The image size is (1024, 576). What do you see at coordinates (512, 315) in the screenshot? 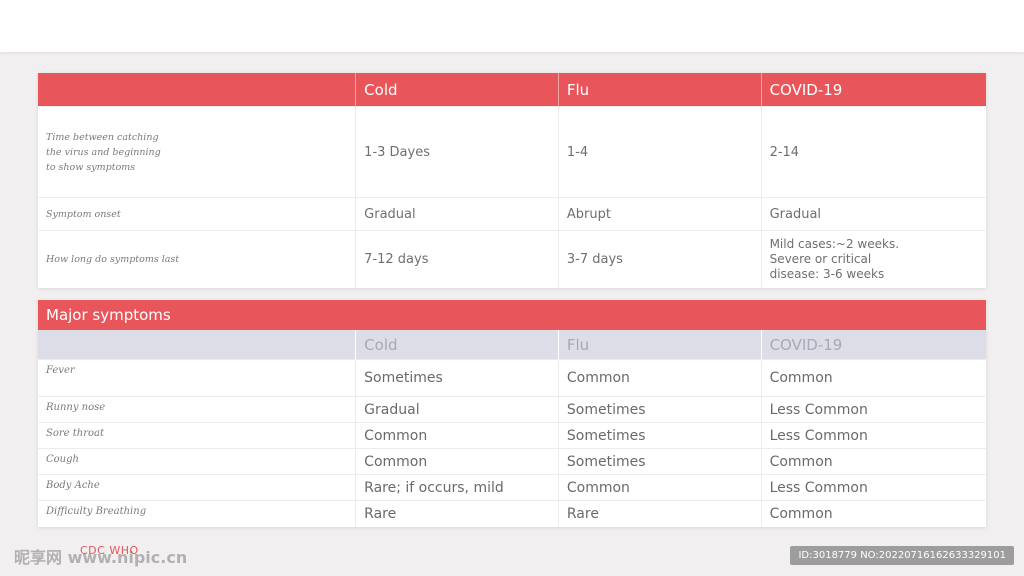
I see `major-symptoms-title: Major symptoms` at bounding box center [512, 315].